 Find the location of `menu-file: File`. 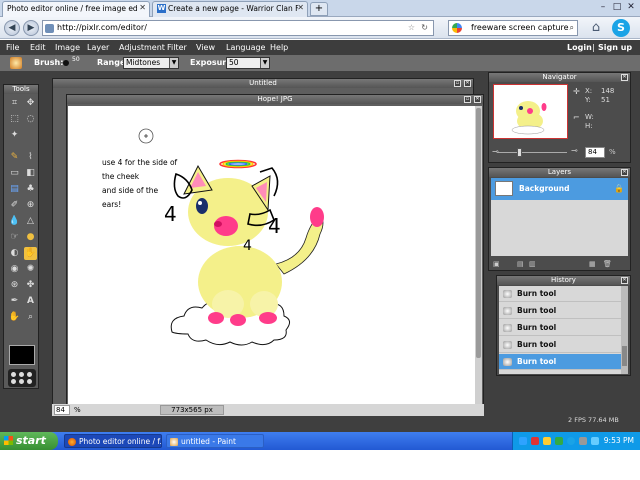

menu-file: File is located at coordinates (12, 47).